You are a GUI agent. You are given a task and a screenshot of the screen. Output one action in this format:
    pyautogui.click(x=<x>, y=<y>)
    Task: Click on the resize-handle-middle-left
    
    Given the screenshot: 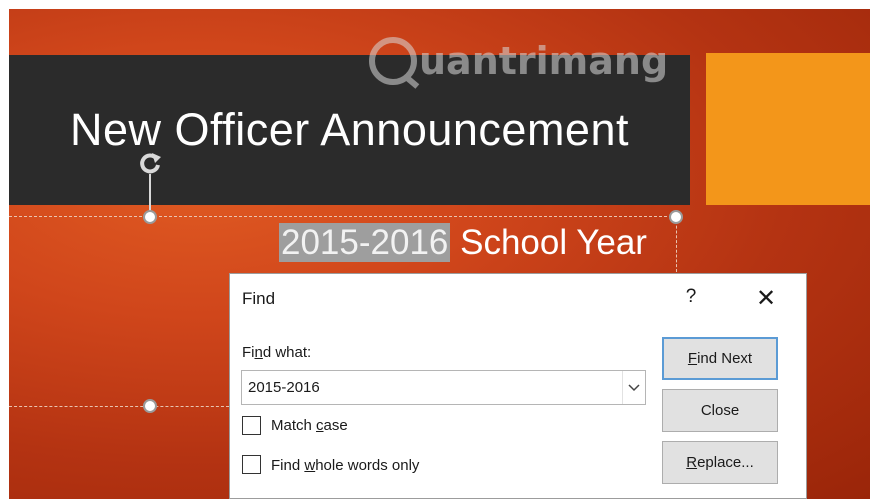 What is the action you would take?
    pyautogui.click(x=150, y=406)
    